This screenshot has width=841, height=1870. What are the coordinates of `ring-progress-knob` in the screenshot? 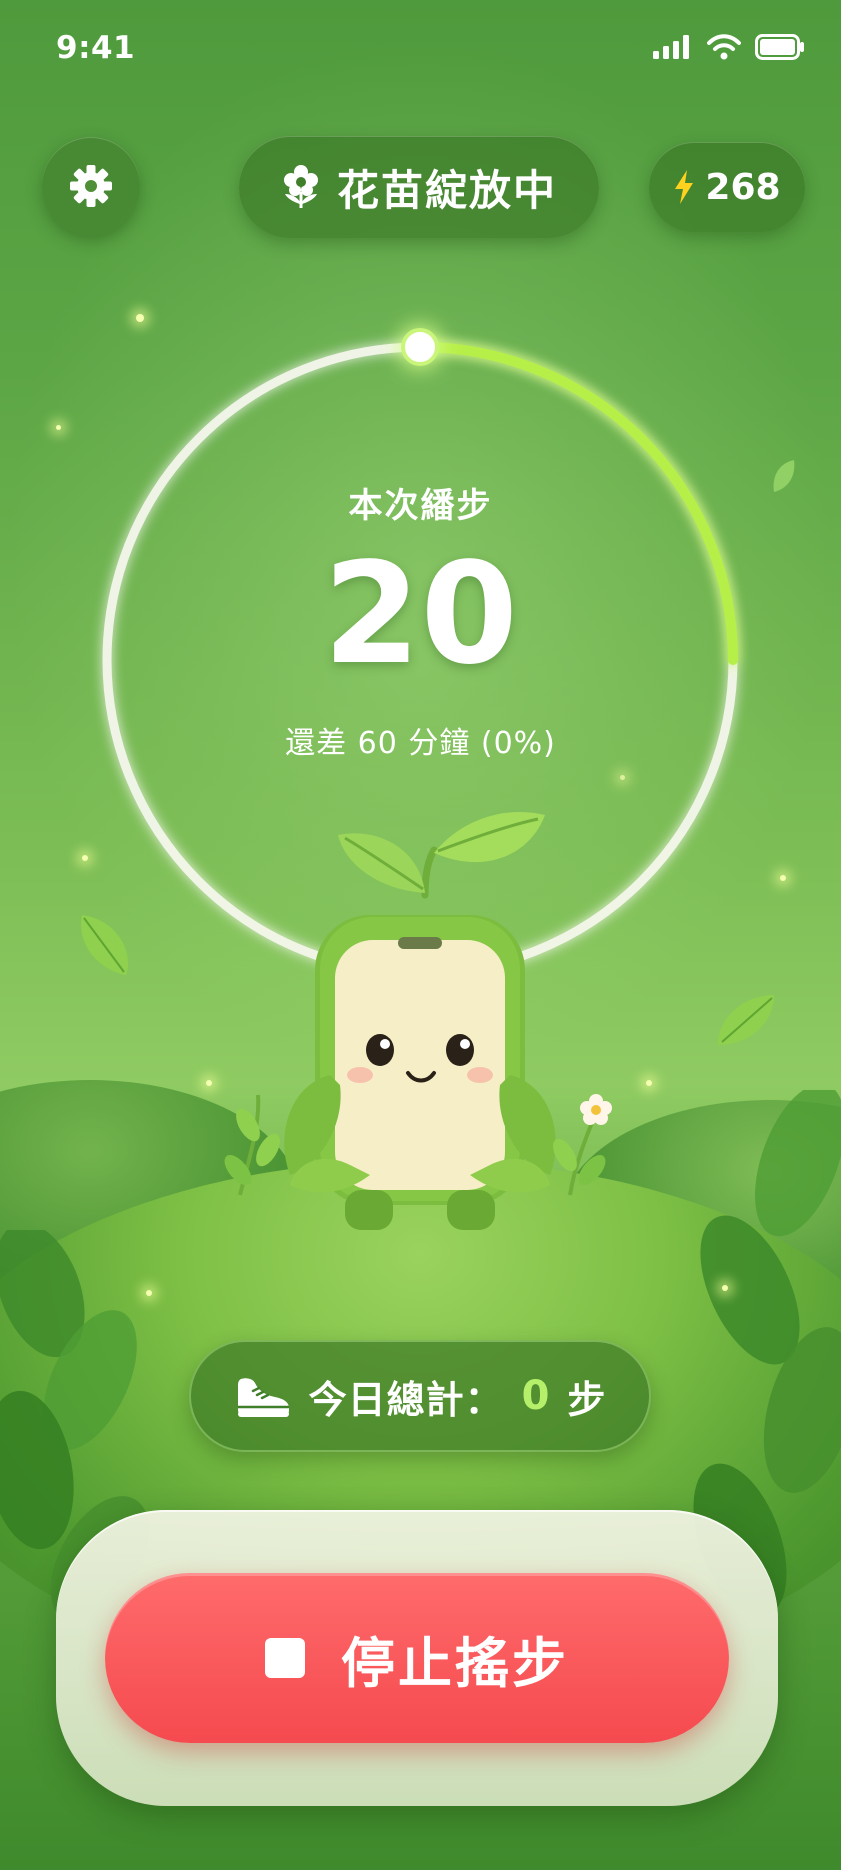 It's located at (420, 347).